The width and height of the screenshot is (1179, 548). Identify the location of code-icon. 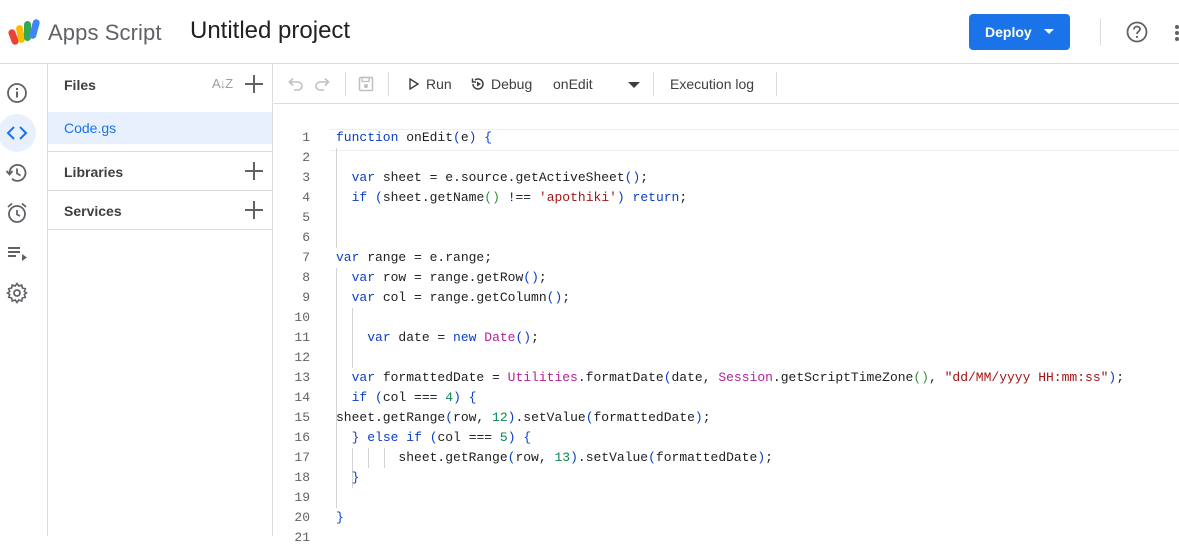
(17, 133).